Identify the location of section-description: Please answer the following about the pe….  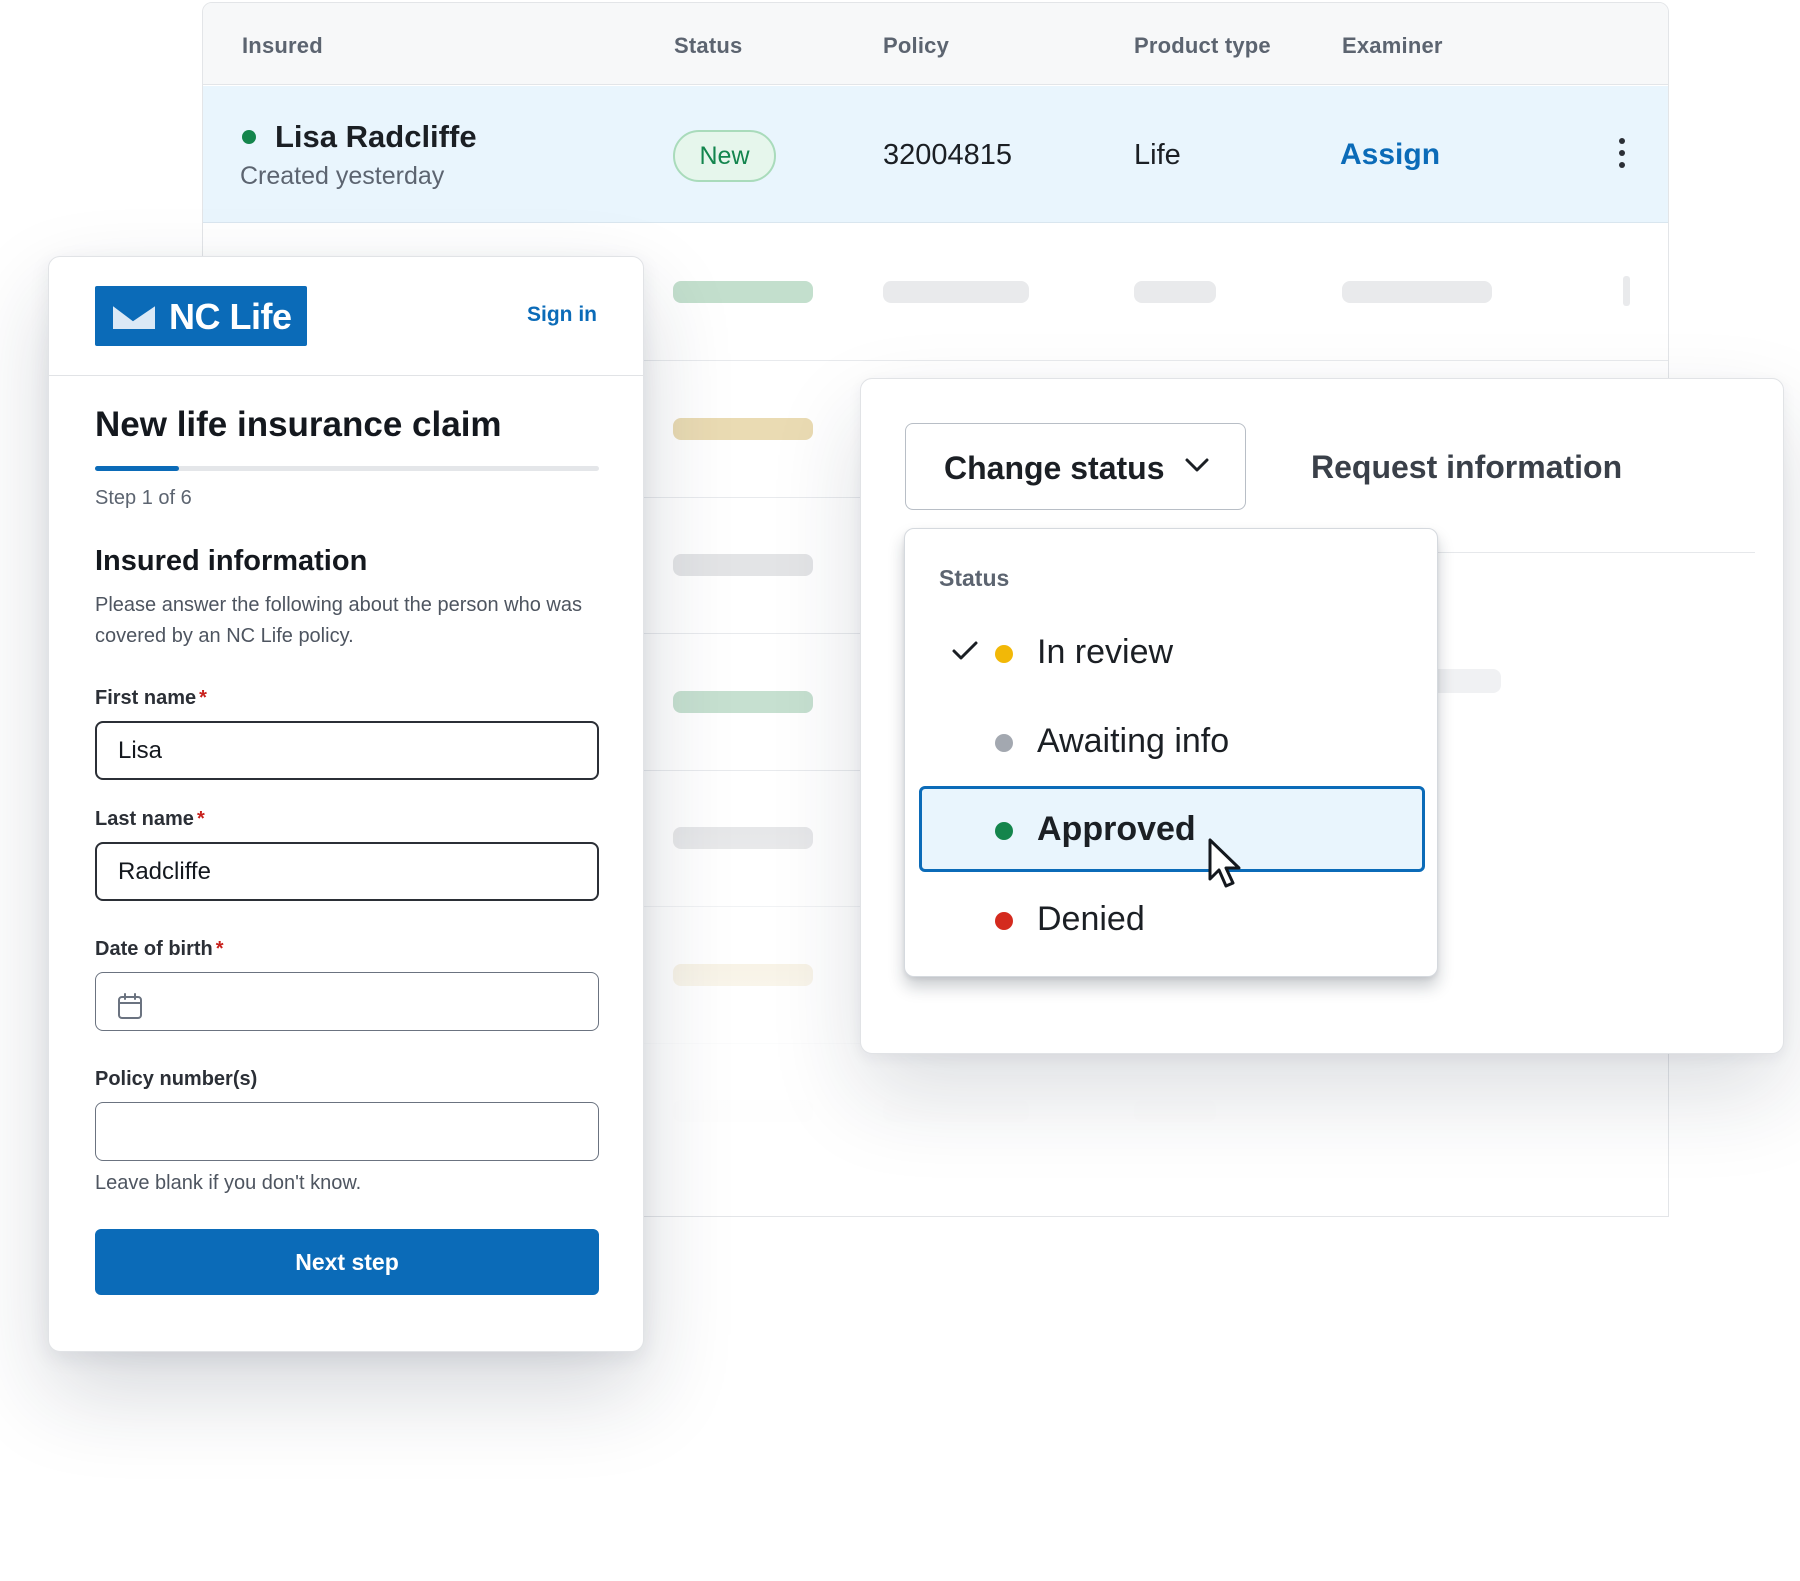
(338, 620).